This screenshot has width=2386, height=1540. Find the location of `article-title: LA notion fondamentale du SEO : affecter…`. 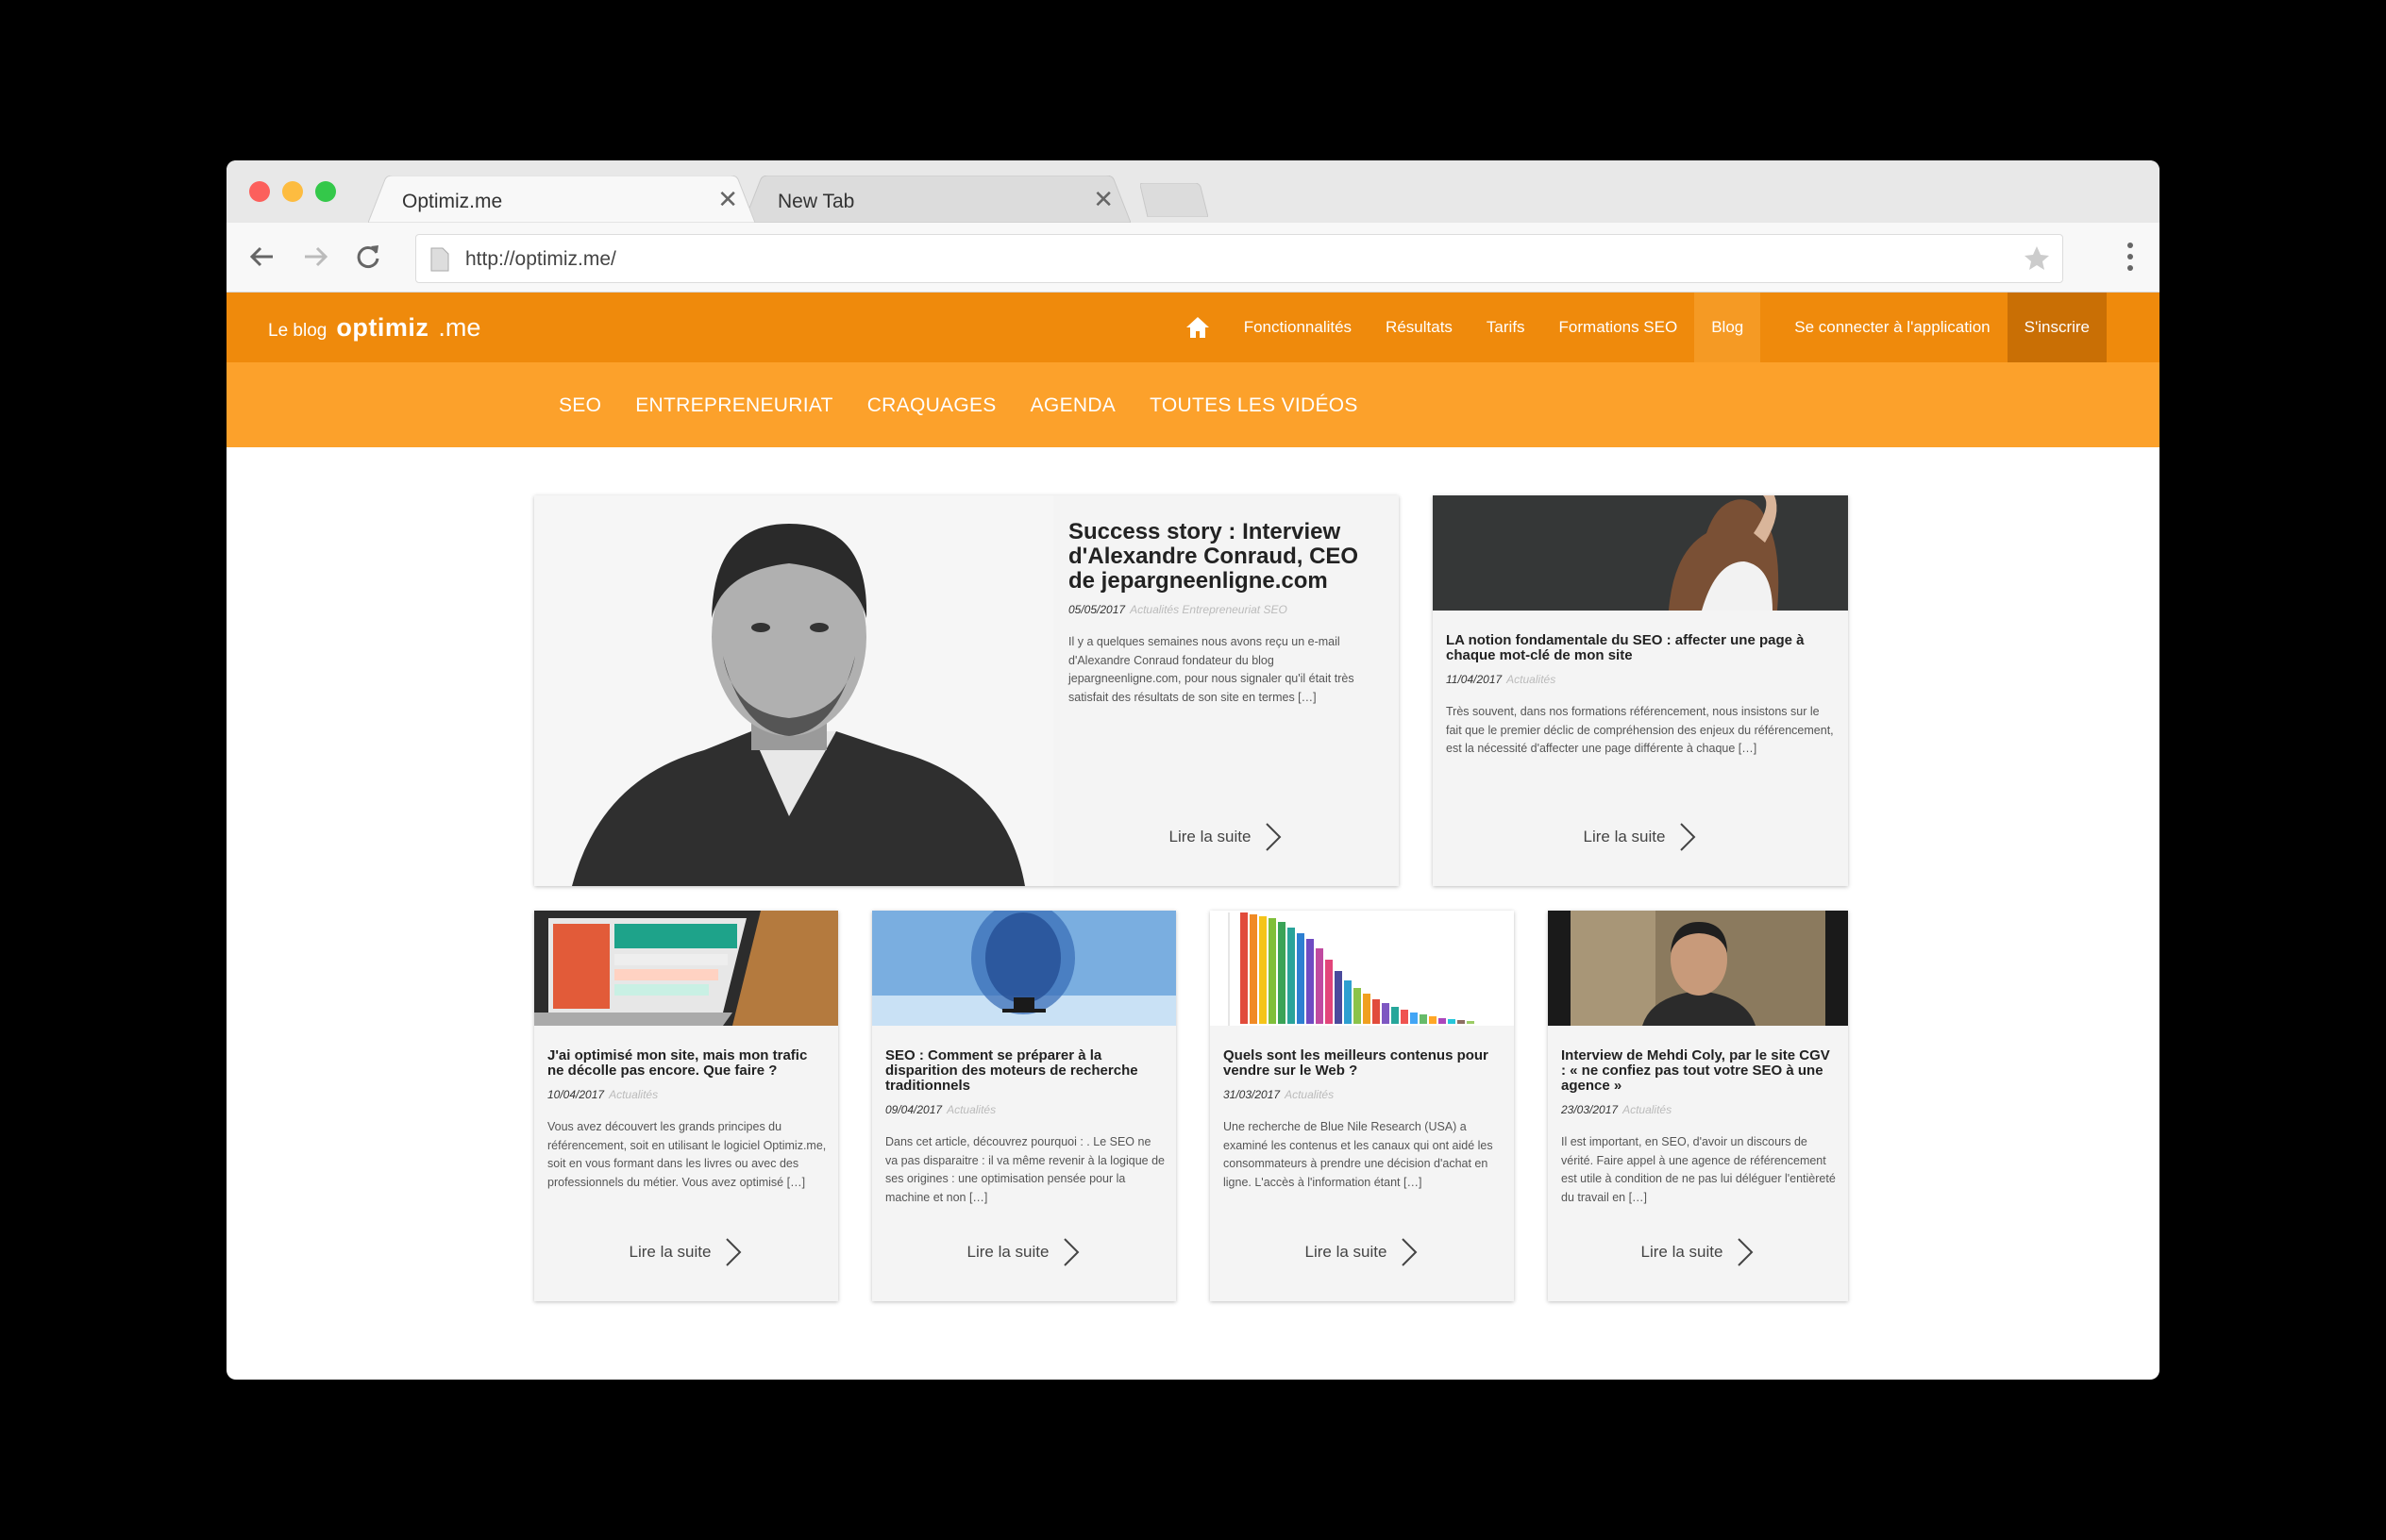

article-title: LA notion fondamentale du SEO : affecter… is located at coordinates (1641, 648).